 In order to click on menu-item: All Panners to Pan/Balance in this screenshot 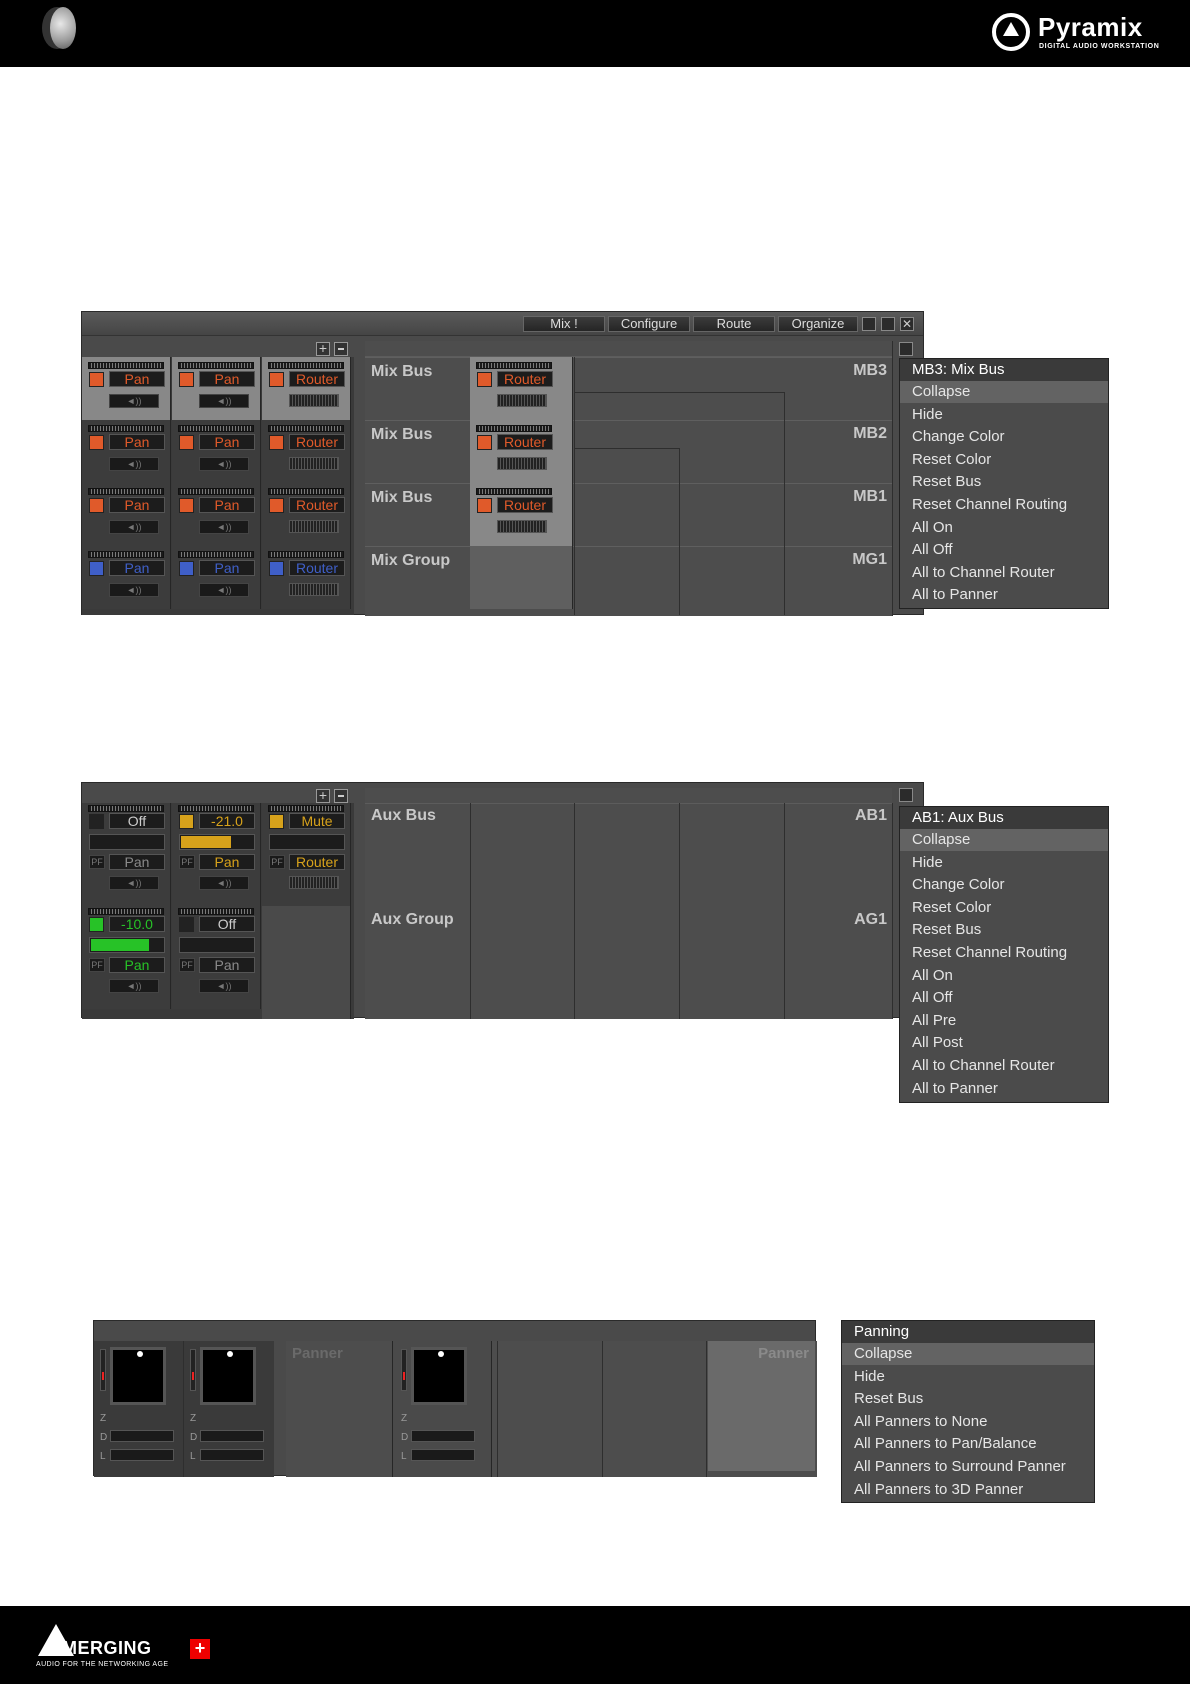, I will do `click(968, 1444)`.